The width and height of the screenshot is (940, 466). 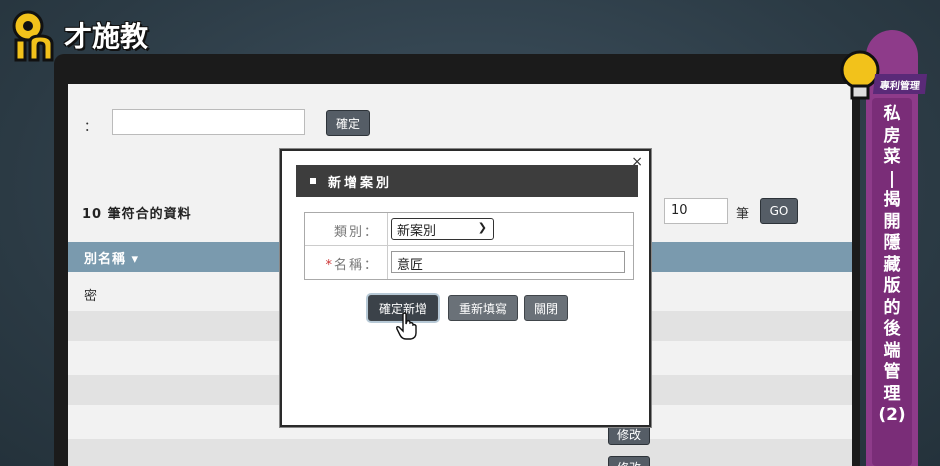 What do you see at coordinates (892, 307) in the screenshot?
I see `title-char: 的` at bounding box center [892, 307].